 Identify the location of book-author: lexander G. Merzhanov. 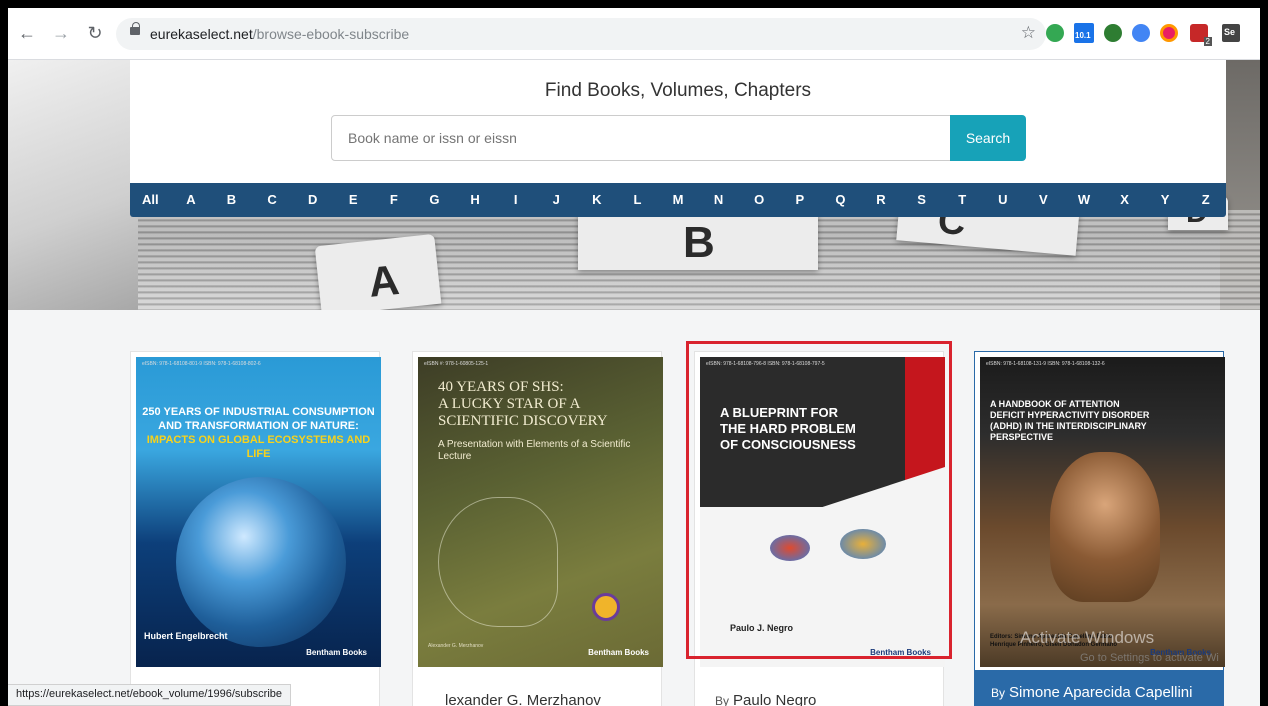
(523, 699).